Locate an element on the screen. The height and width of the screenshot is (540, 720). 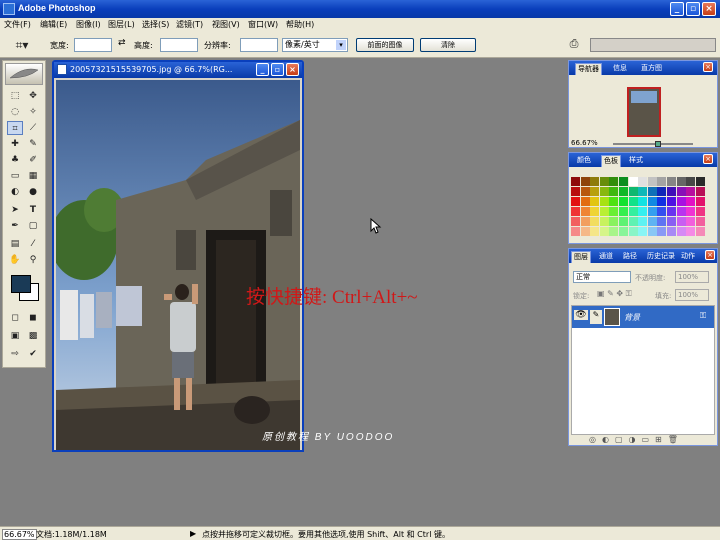
tab-info: 信息 is located at coordinates (620, 69).